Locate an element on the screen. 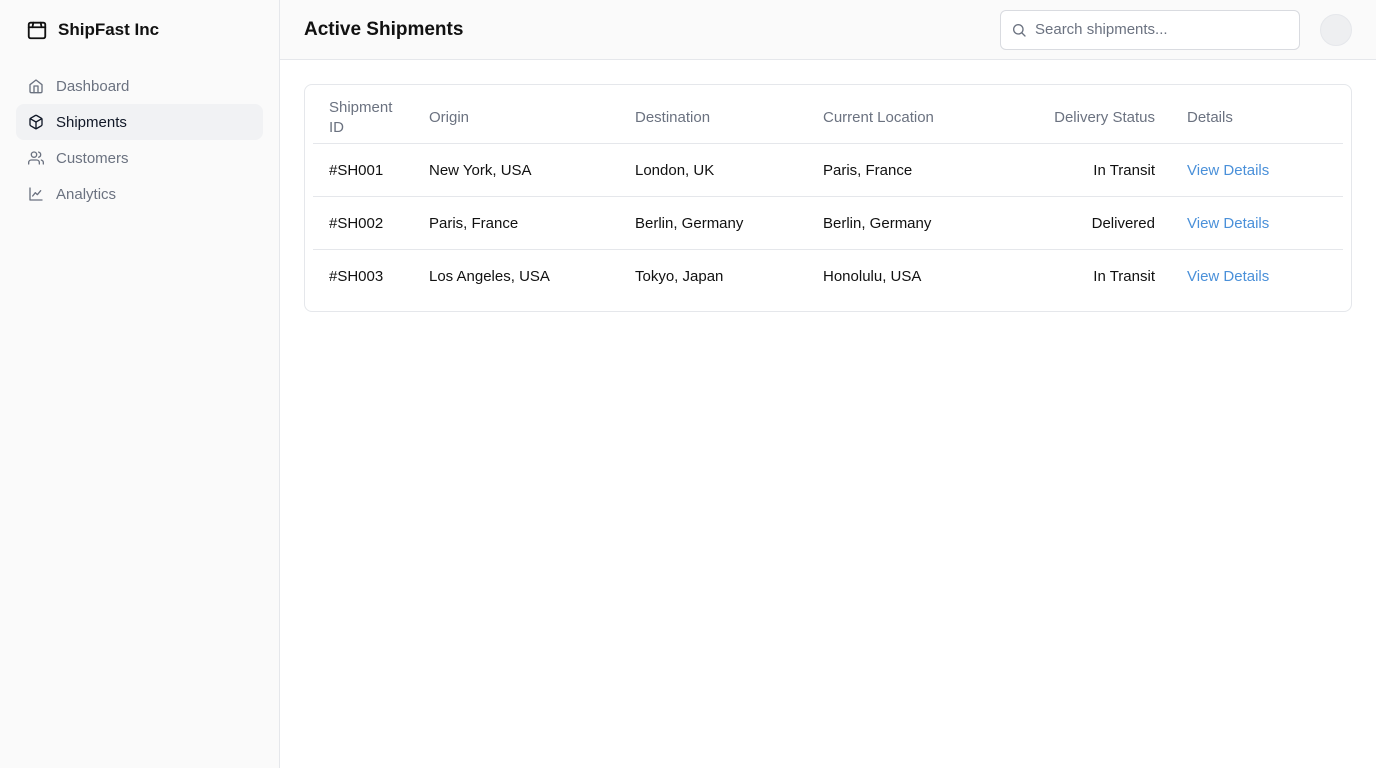 Image resolution: width=1376 pixels, height=768 pixels. shipment-id-cell: #SH002 is located at coordinates (363, 223).